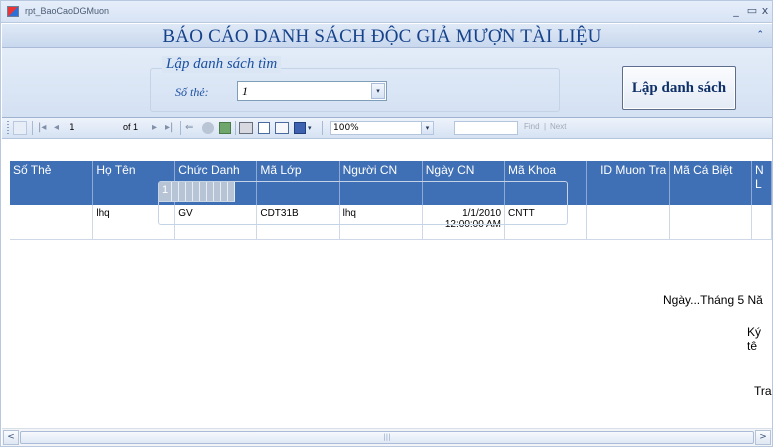 The height and width of the screenshot is (447, 773). Describe the element at coordinates (67, 11) in the screenshot. I see `window-title: rpt_BaoCaoDGMuon` at that location.